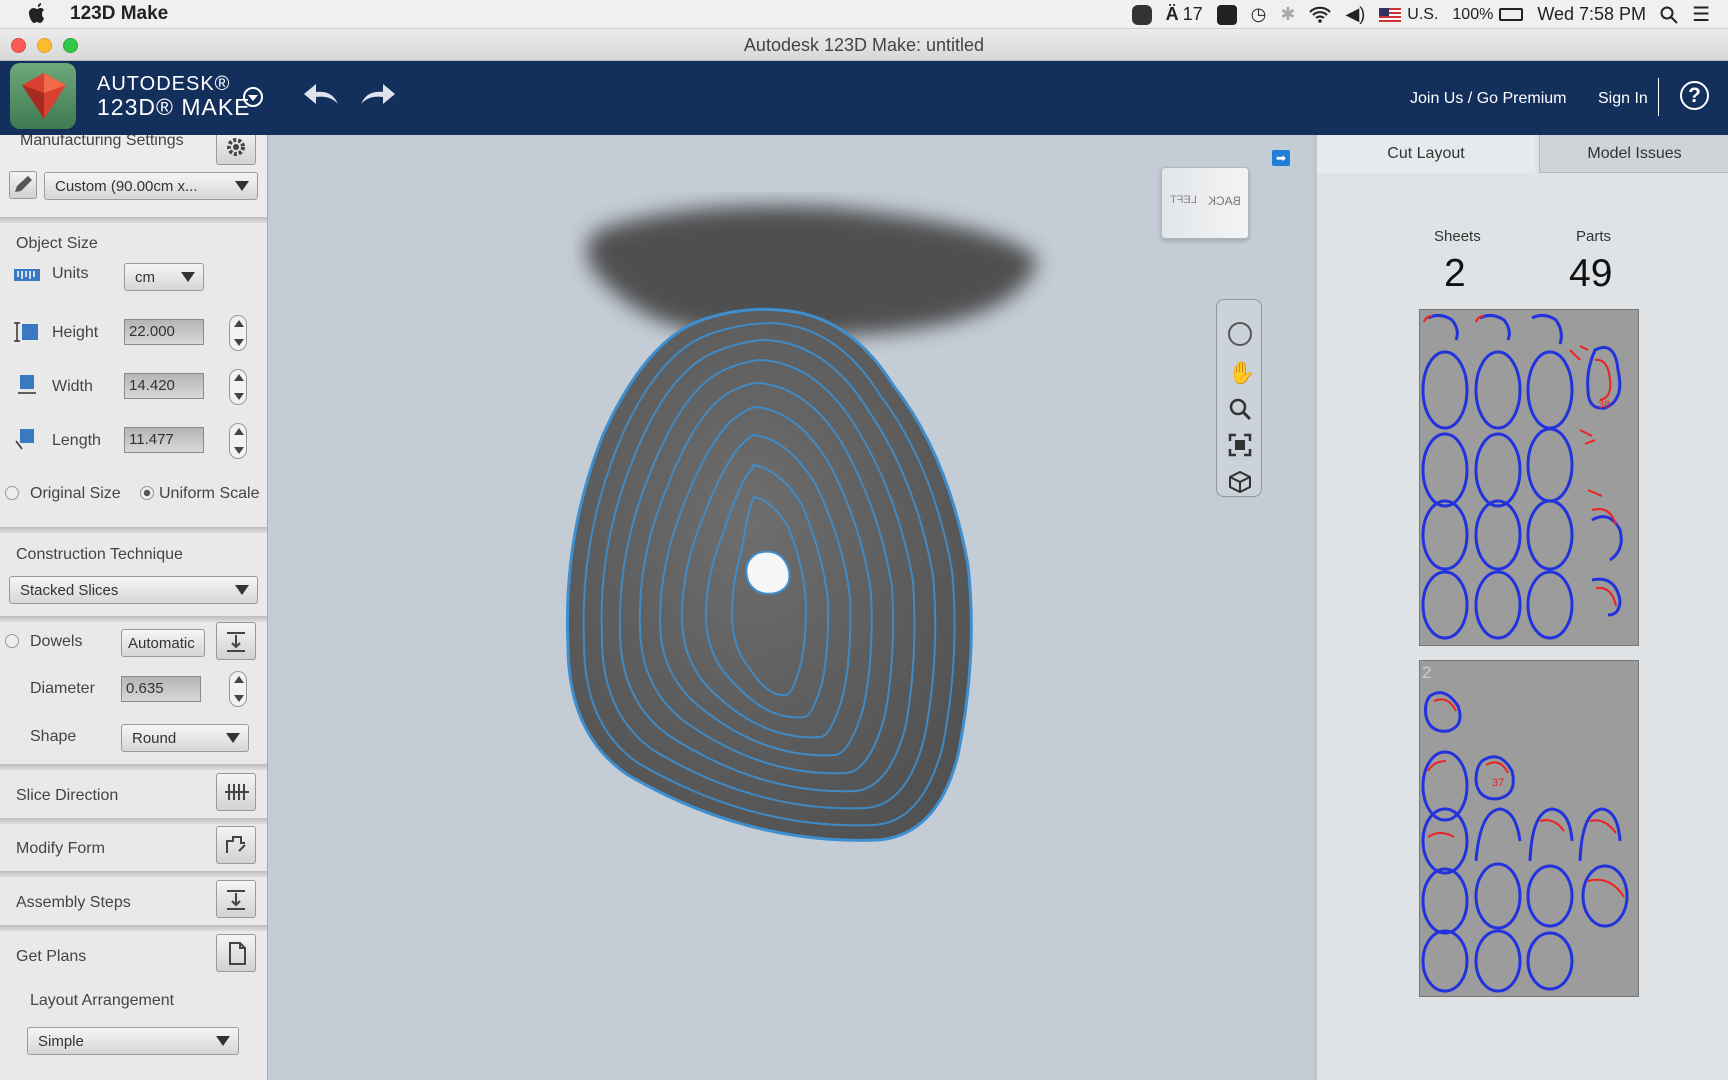 The width and height of the screenshot is (1728, 1080). I want to click on tab-model-issues: Model Issues, so click(1633, 154).